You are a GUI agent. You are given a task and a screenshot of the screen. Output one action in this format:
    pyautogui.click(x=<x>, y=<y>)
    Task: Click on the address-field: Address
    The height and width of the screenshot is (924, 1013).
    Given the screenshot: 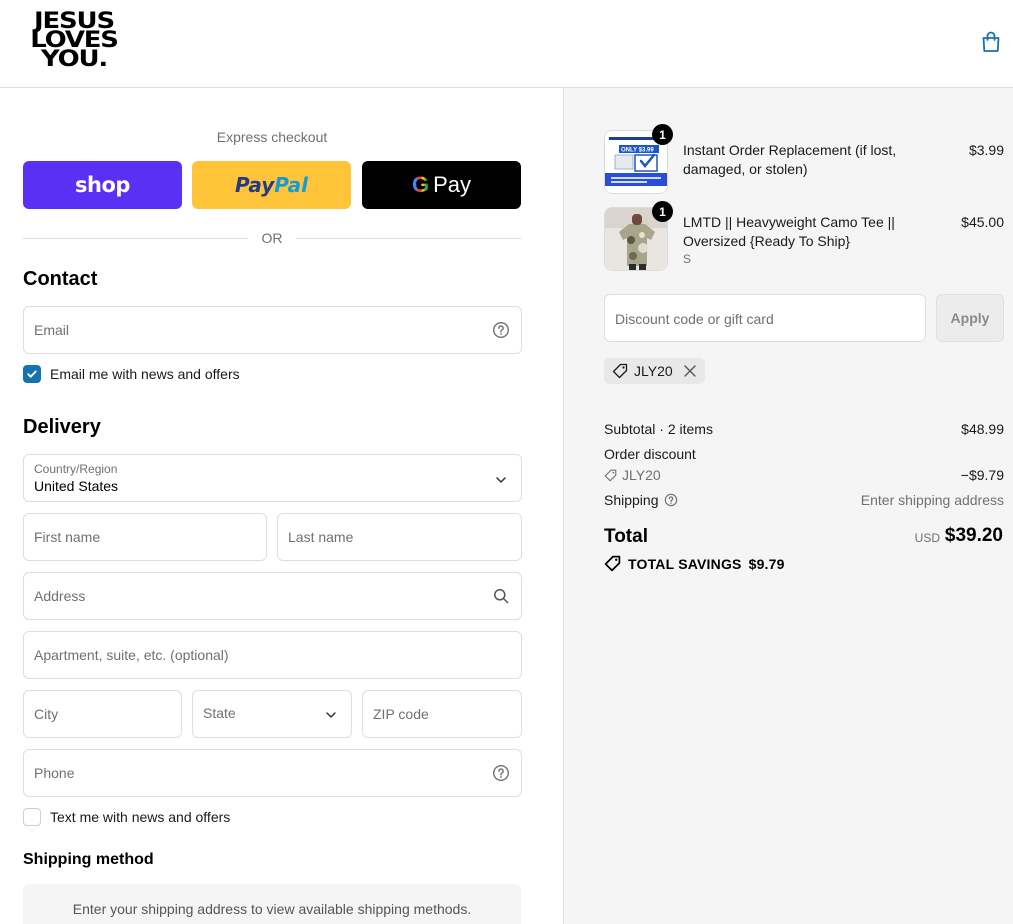 What is the action you would take?
    pyautogui.click(x=272, y=596)
    